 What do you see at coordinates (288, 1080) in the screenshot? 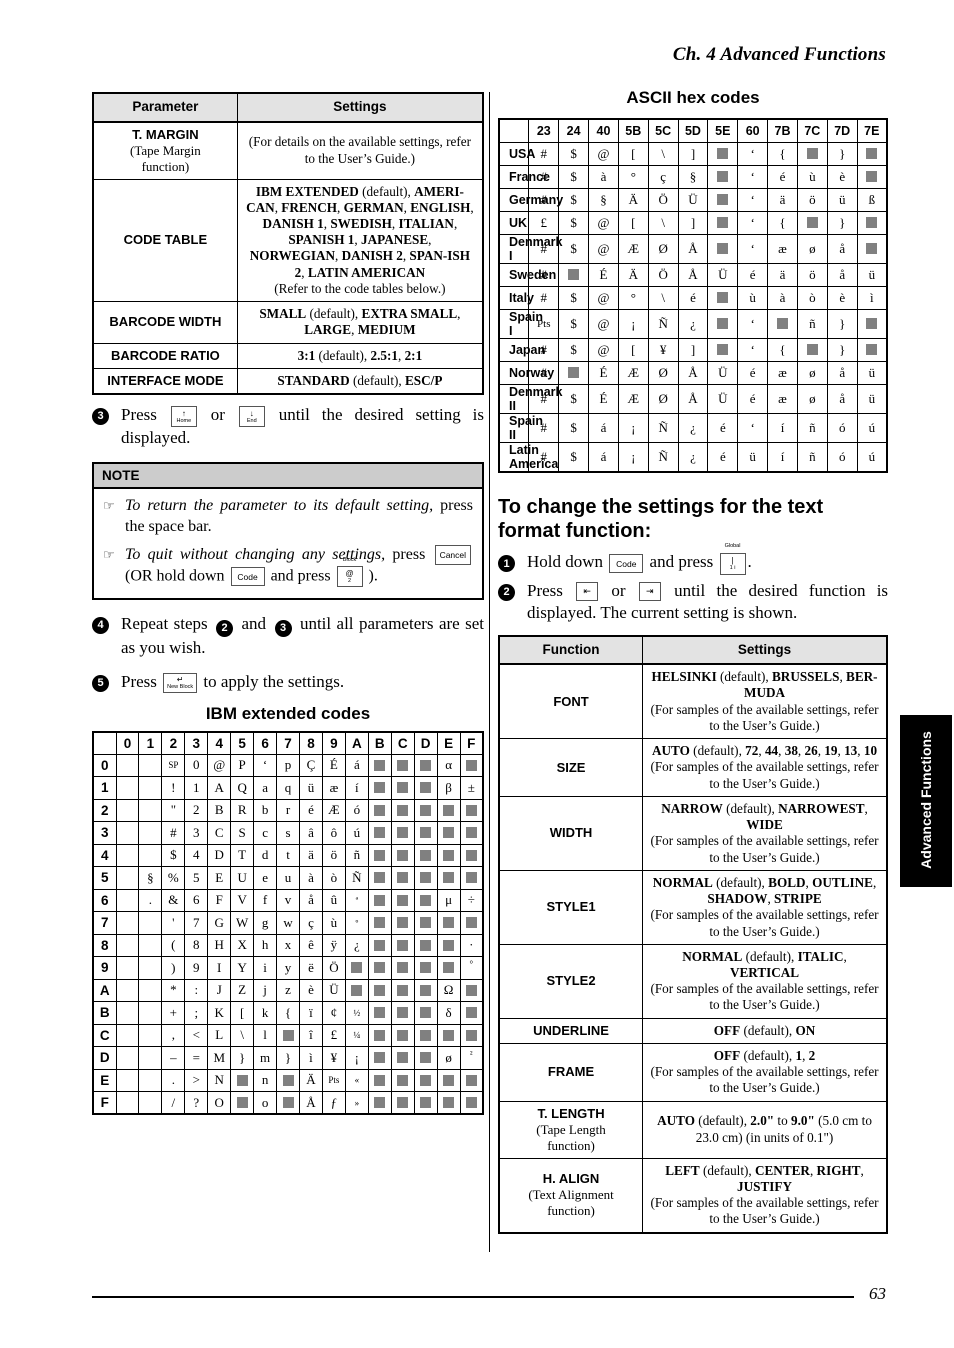
I see `table-row: E. > Nn Ä Pts «` at bounding box center [288, 1080].